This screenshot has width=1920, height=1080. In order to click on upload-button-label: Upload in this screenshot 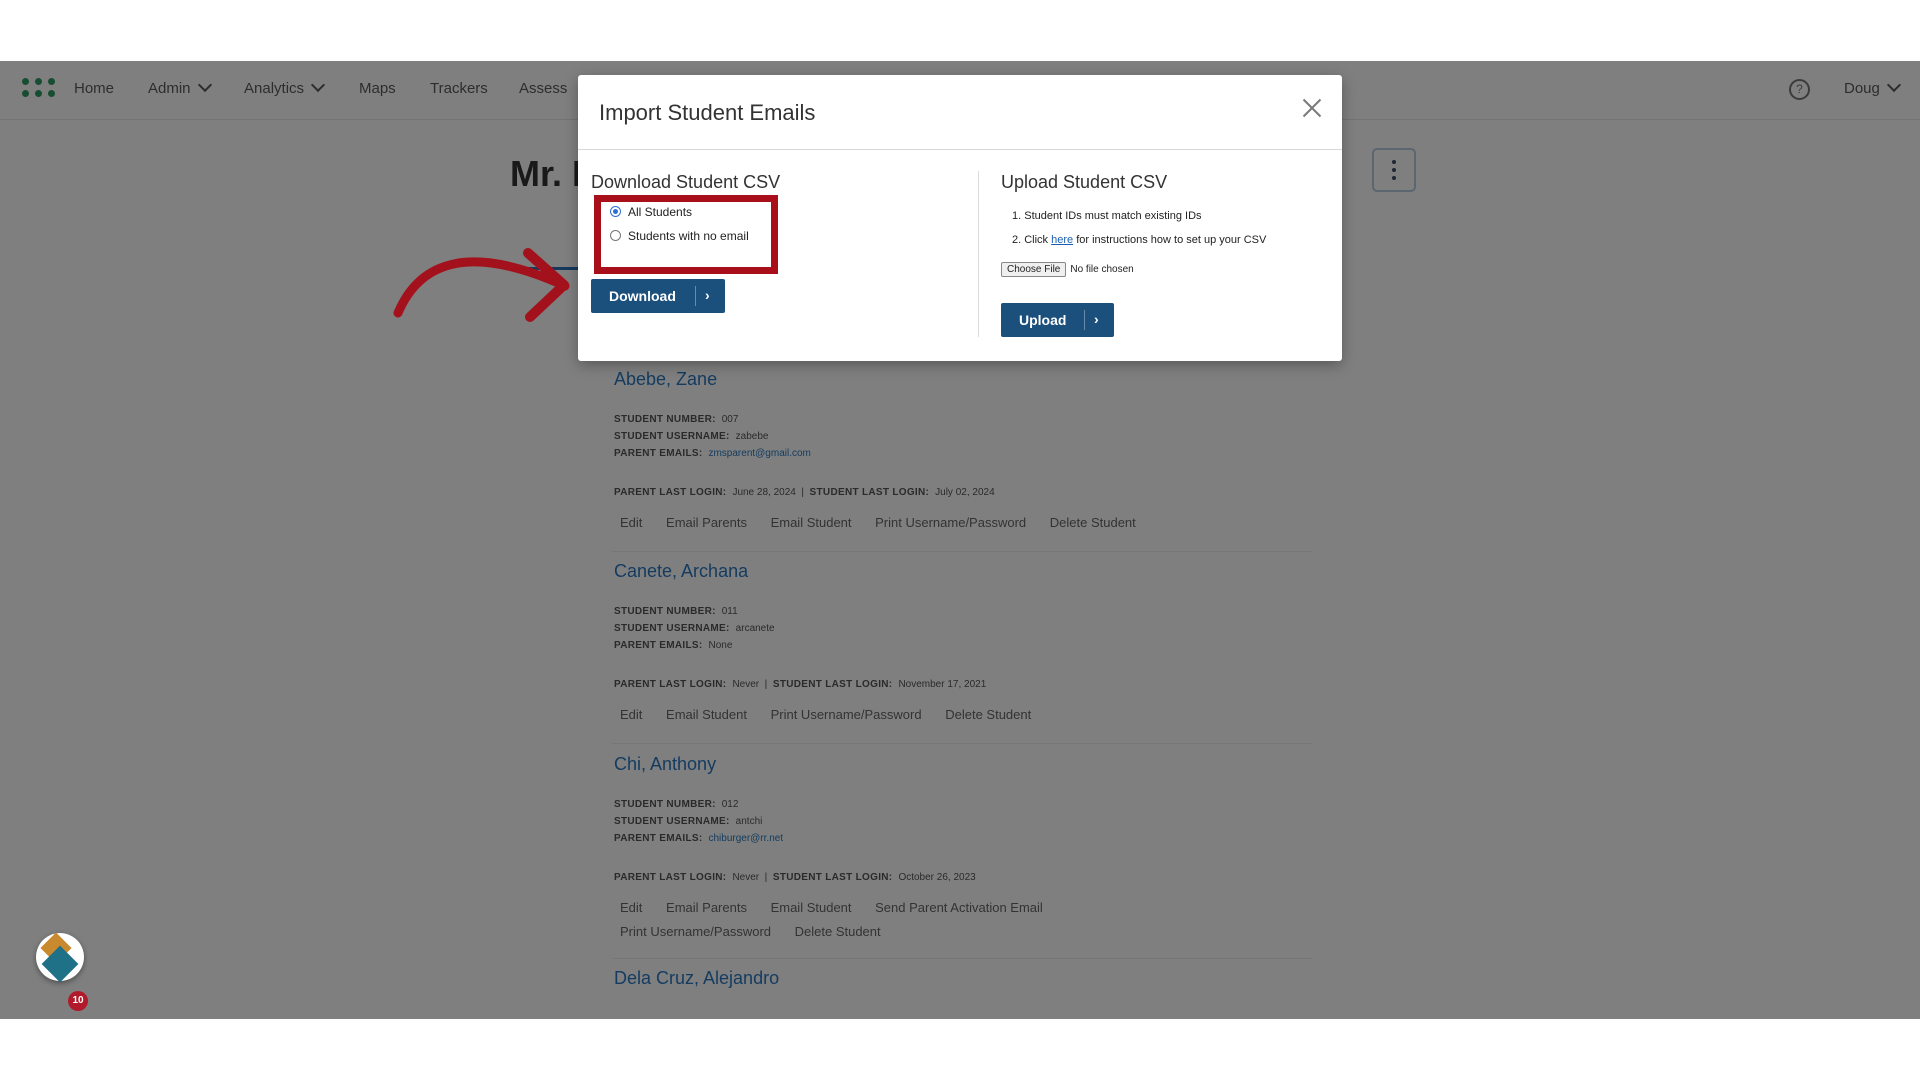, I will do `click(1043, 320)`.